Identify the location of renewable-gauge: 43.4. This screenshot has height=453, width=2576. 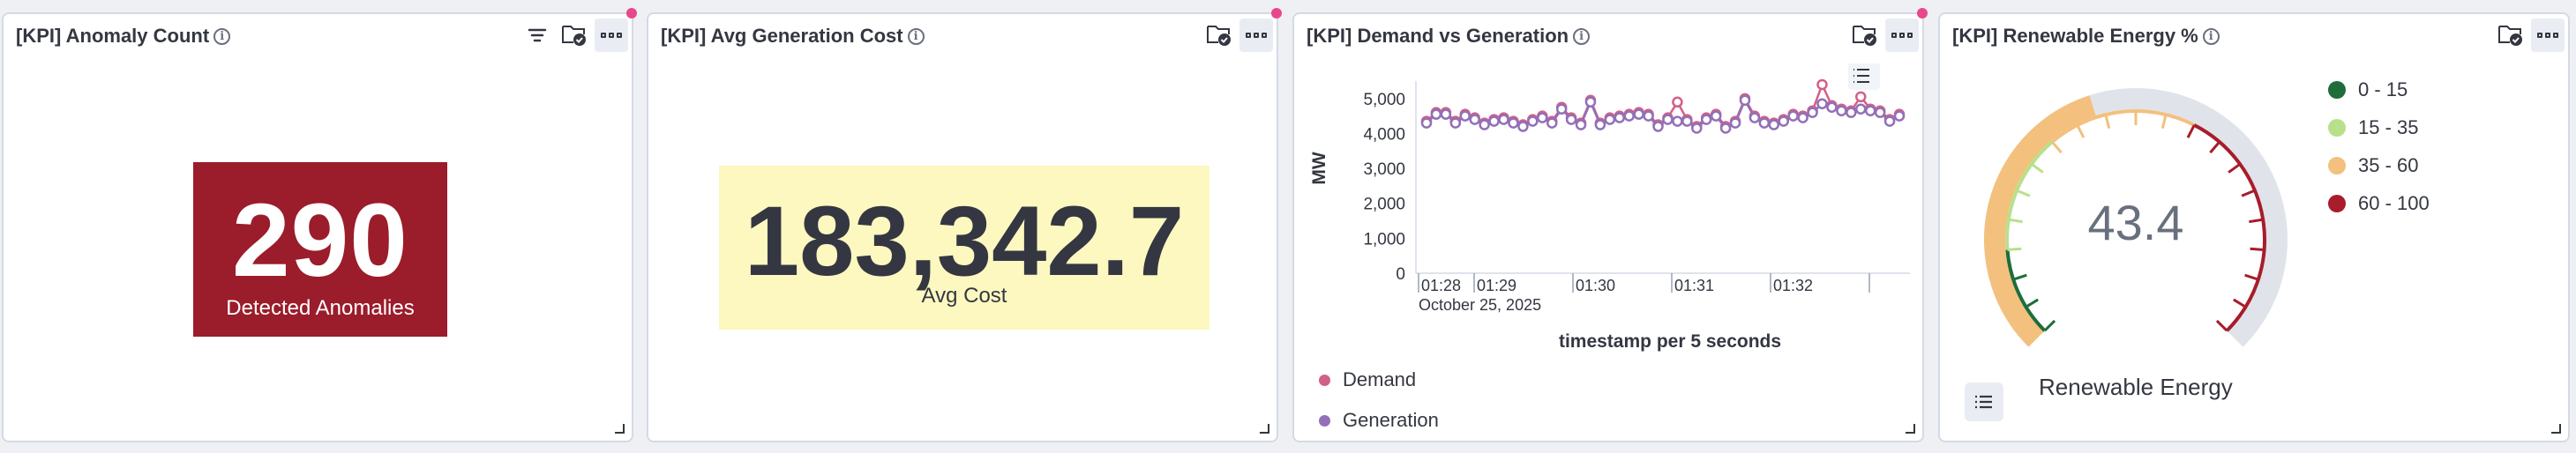
(2136, 217).